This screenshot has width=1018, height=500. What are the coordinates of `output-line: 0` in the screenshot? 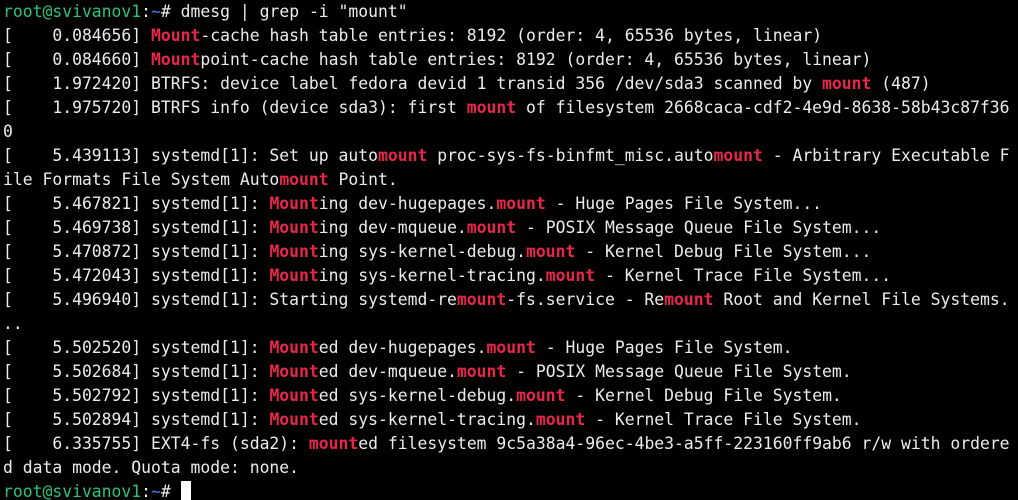 It's located at (510, 132).